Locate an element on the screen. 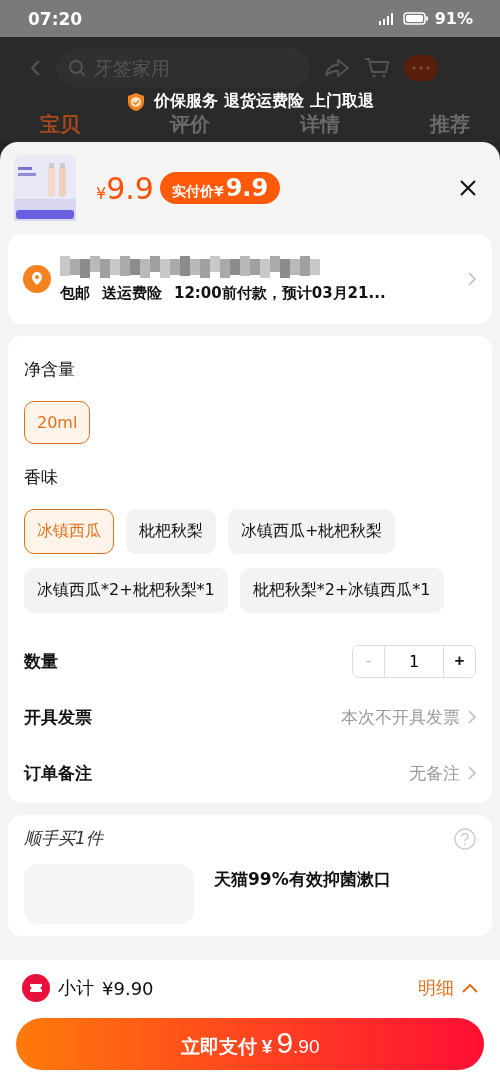  section-title: 顺手买1件 is located at coordinates (63, 838).